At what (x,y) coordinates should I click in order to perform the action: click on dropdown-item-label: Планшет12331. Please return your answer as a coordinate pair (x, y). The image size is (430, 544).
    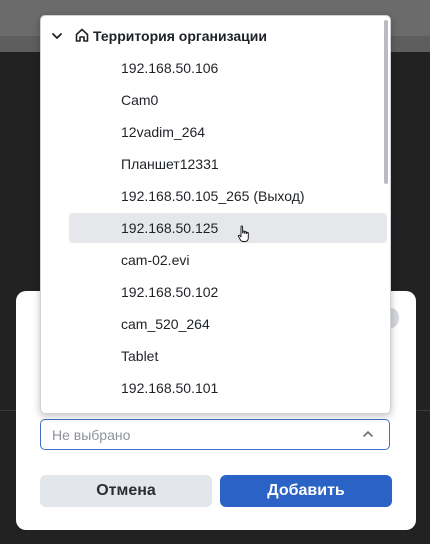
    Looking at the image, I should click on (170, 164).